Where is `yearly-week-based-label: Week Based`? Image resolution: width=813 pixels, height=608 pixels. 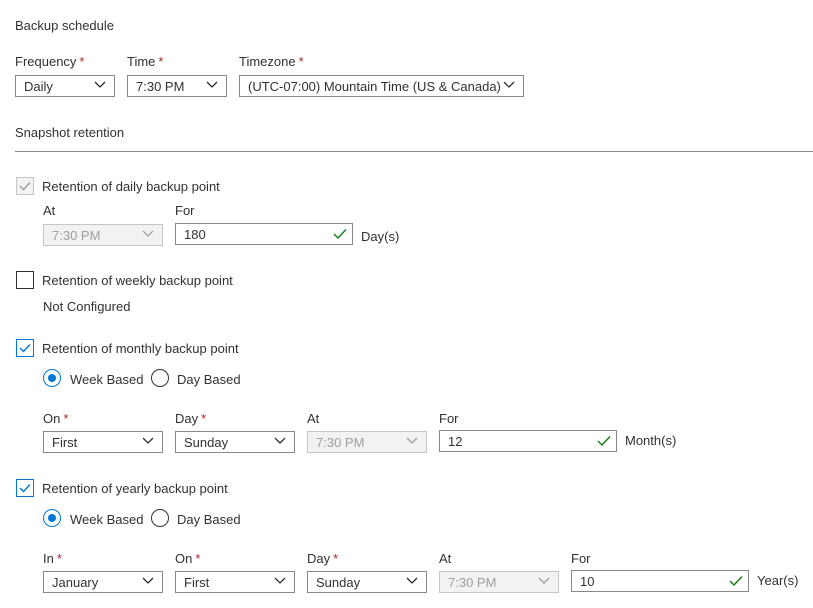 yearly-week-based-label: Week Based is located at coordinates (107, 519).